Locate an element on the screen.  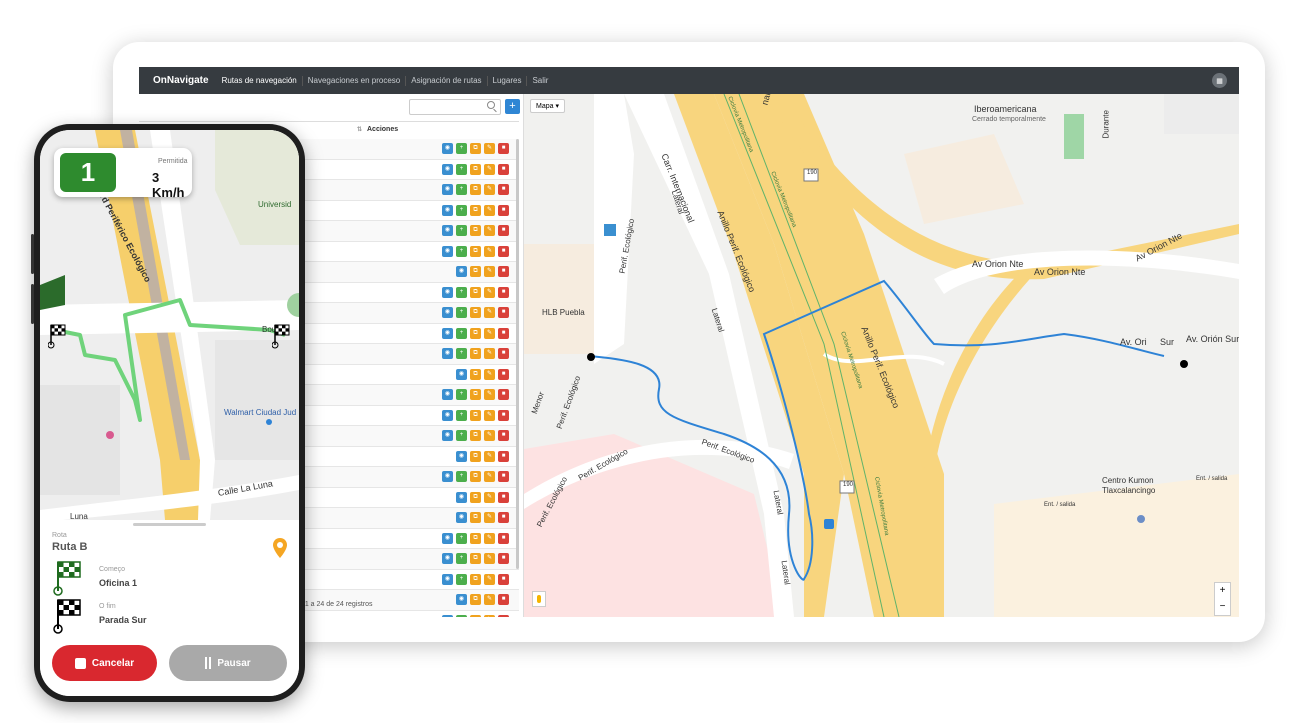
sort-icon: ⇅ is located at coordinates (359, 129).